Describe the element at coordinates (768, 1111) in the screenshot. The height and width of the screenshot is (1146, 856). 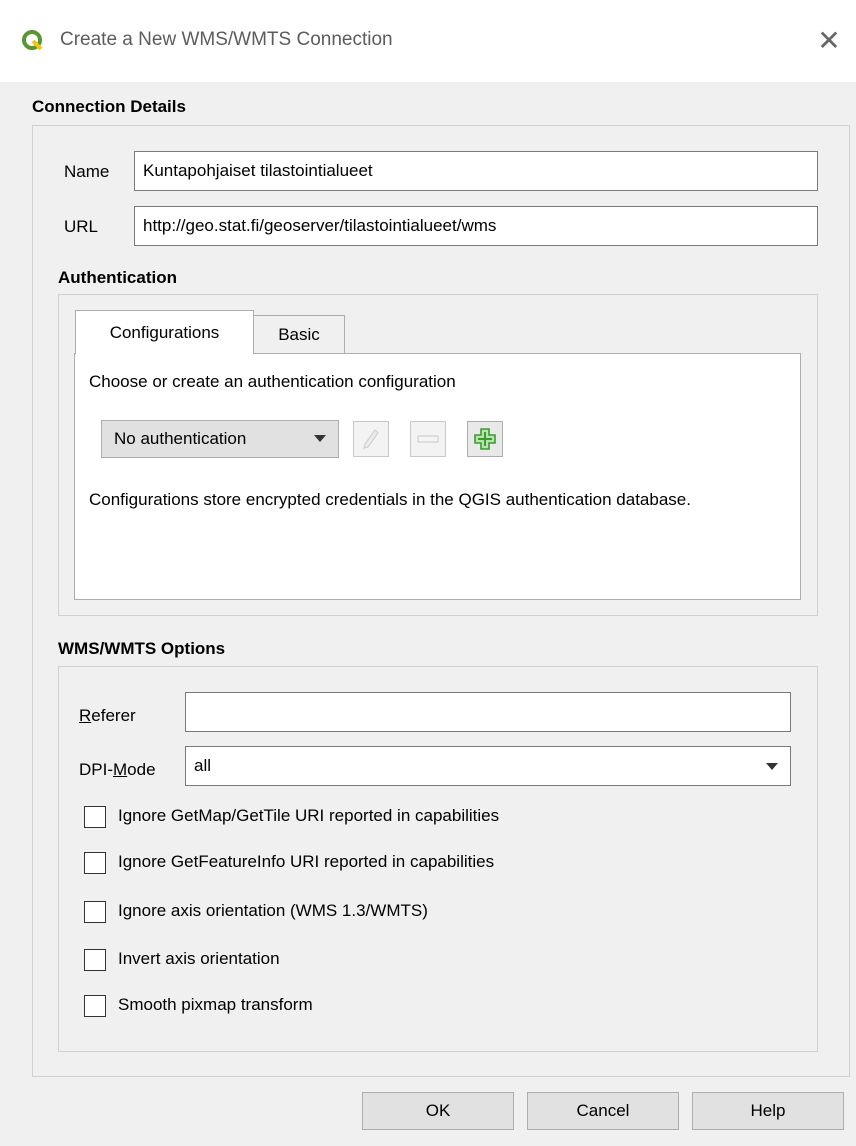
I see `help-button: Help` at that location.